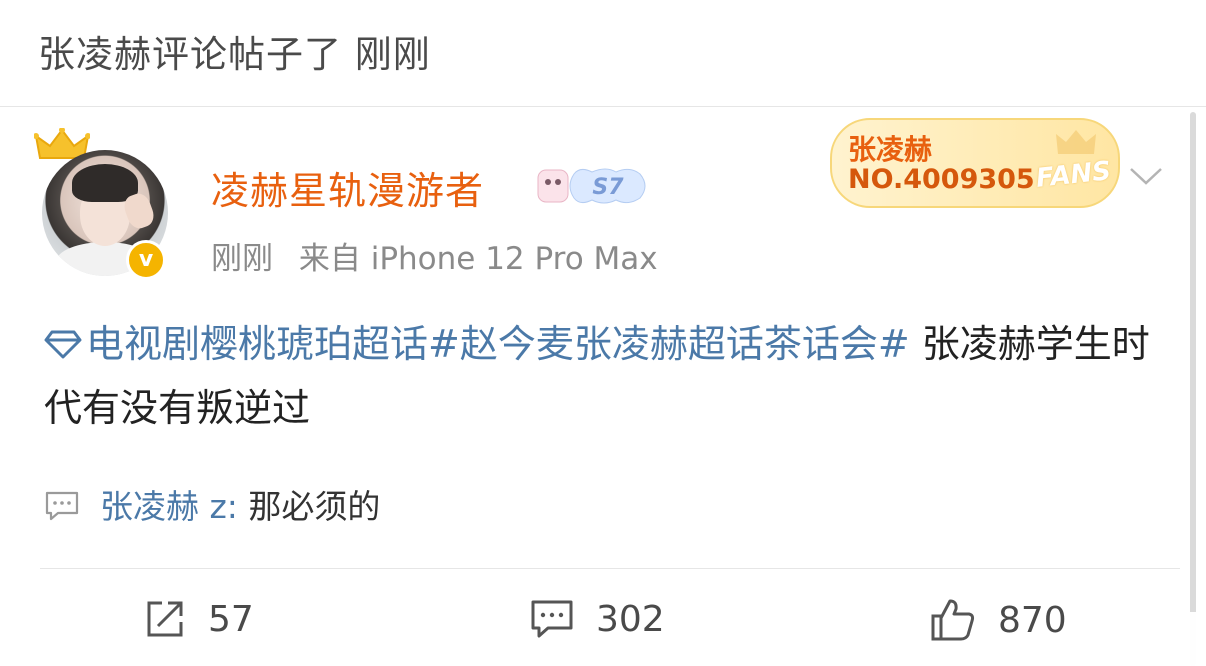  I want to click on actions-divider, so click(610, 568).